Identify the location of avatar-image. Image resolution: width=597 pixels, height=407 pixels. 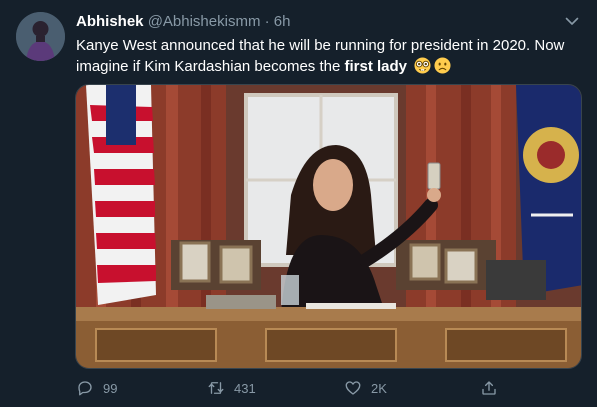
(40, 36).